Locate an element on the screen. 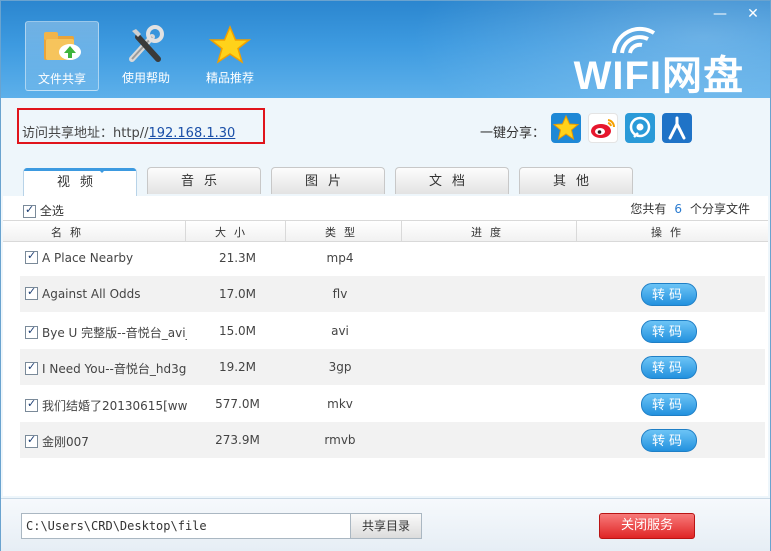 This screenshot has height=551, width=771. address-ip-link: 192.168.1.30 is located at coordinates (191, 133).